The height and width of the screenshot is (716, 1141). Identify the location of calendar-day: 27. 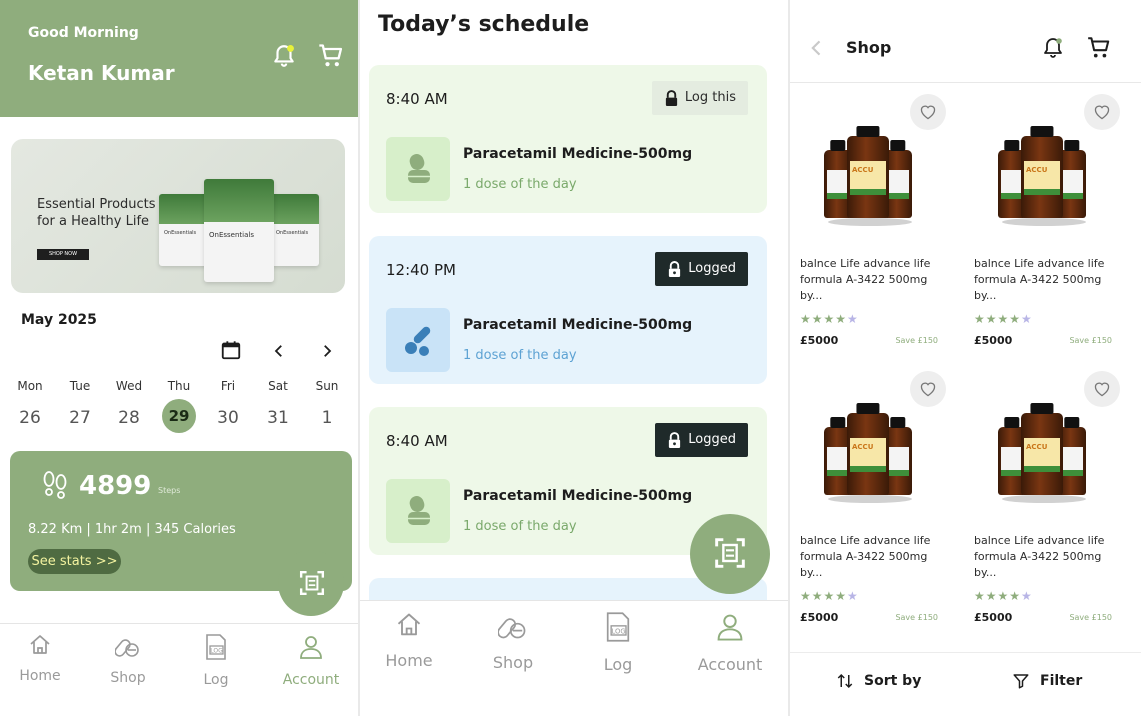
(80, 418).